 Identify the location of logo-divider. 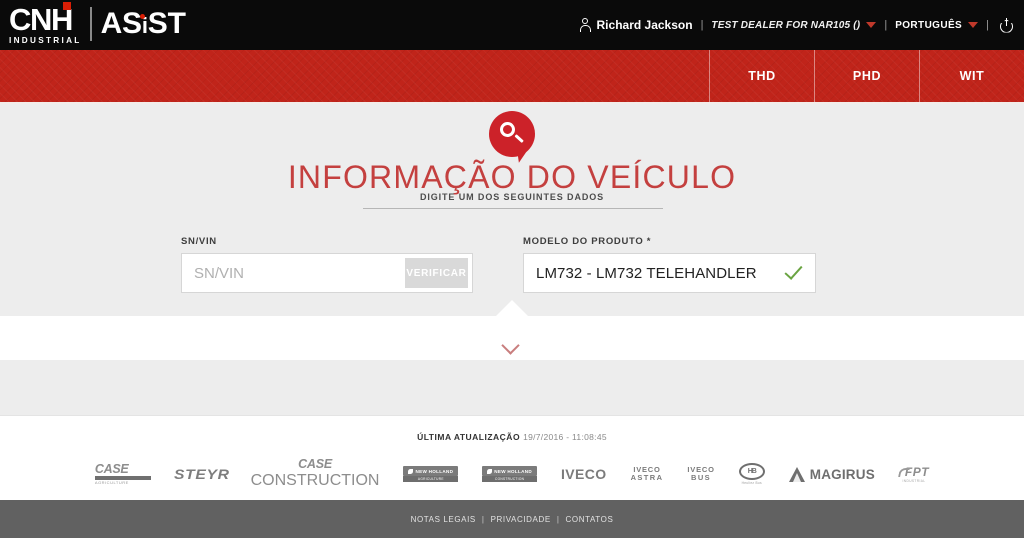
(90, 24).